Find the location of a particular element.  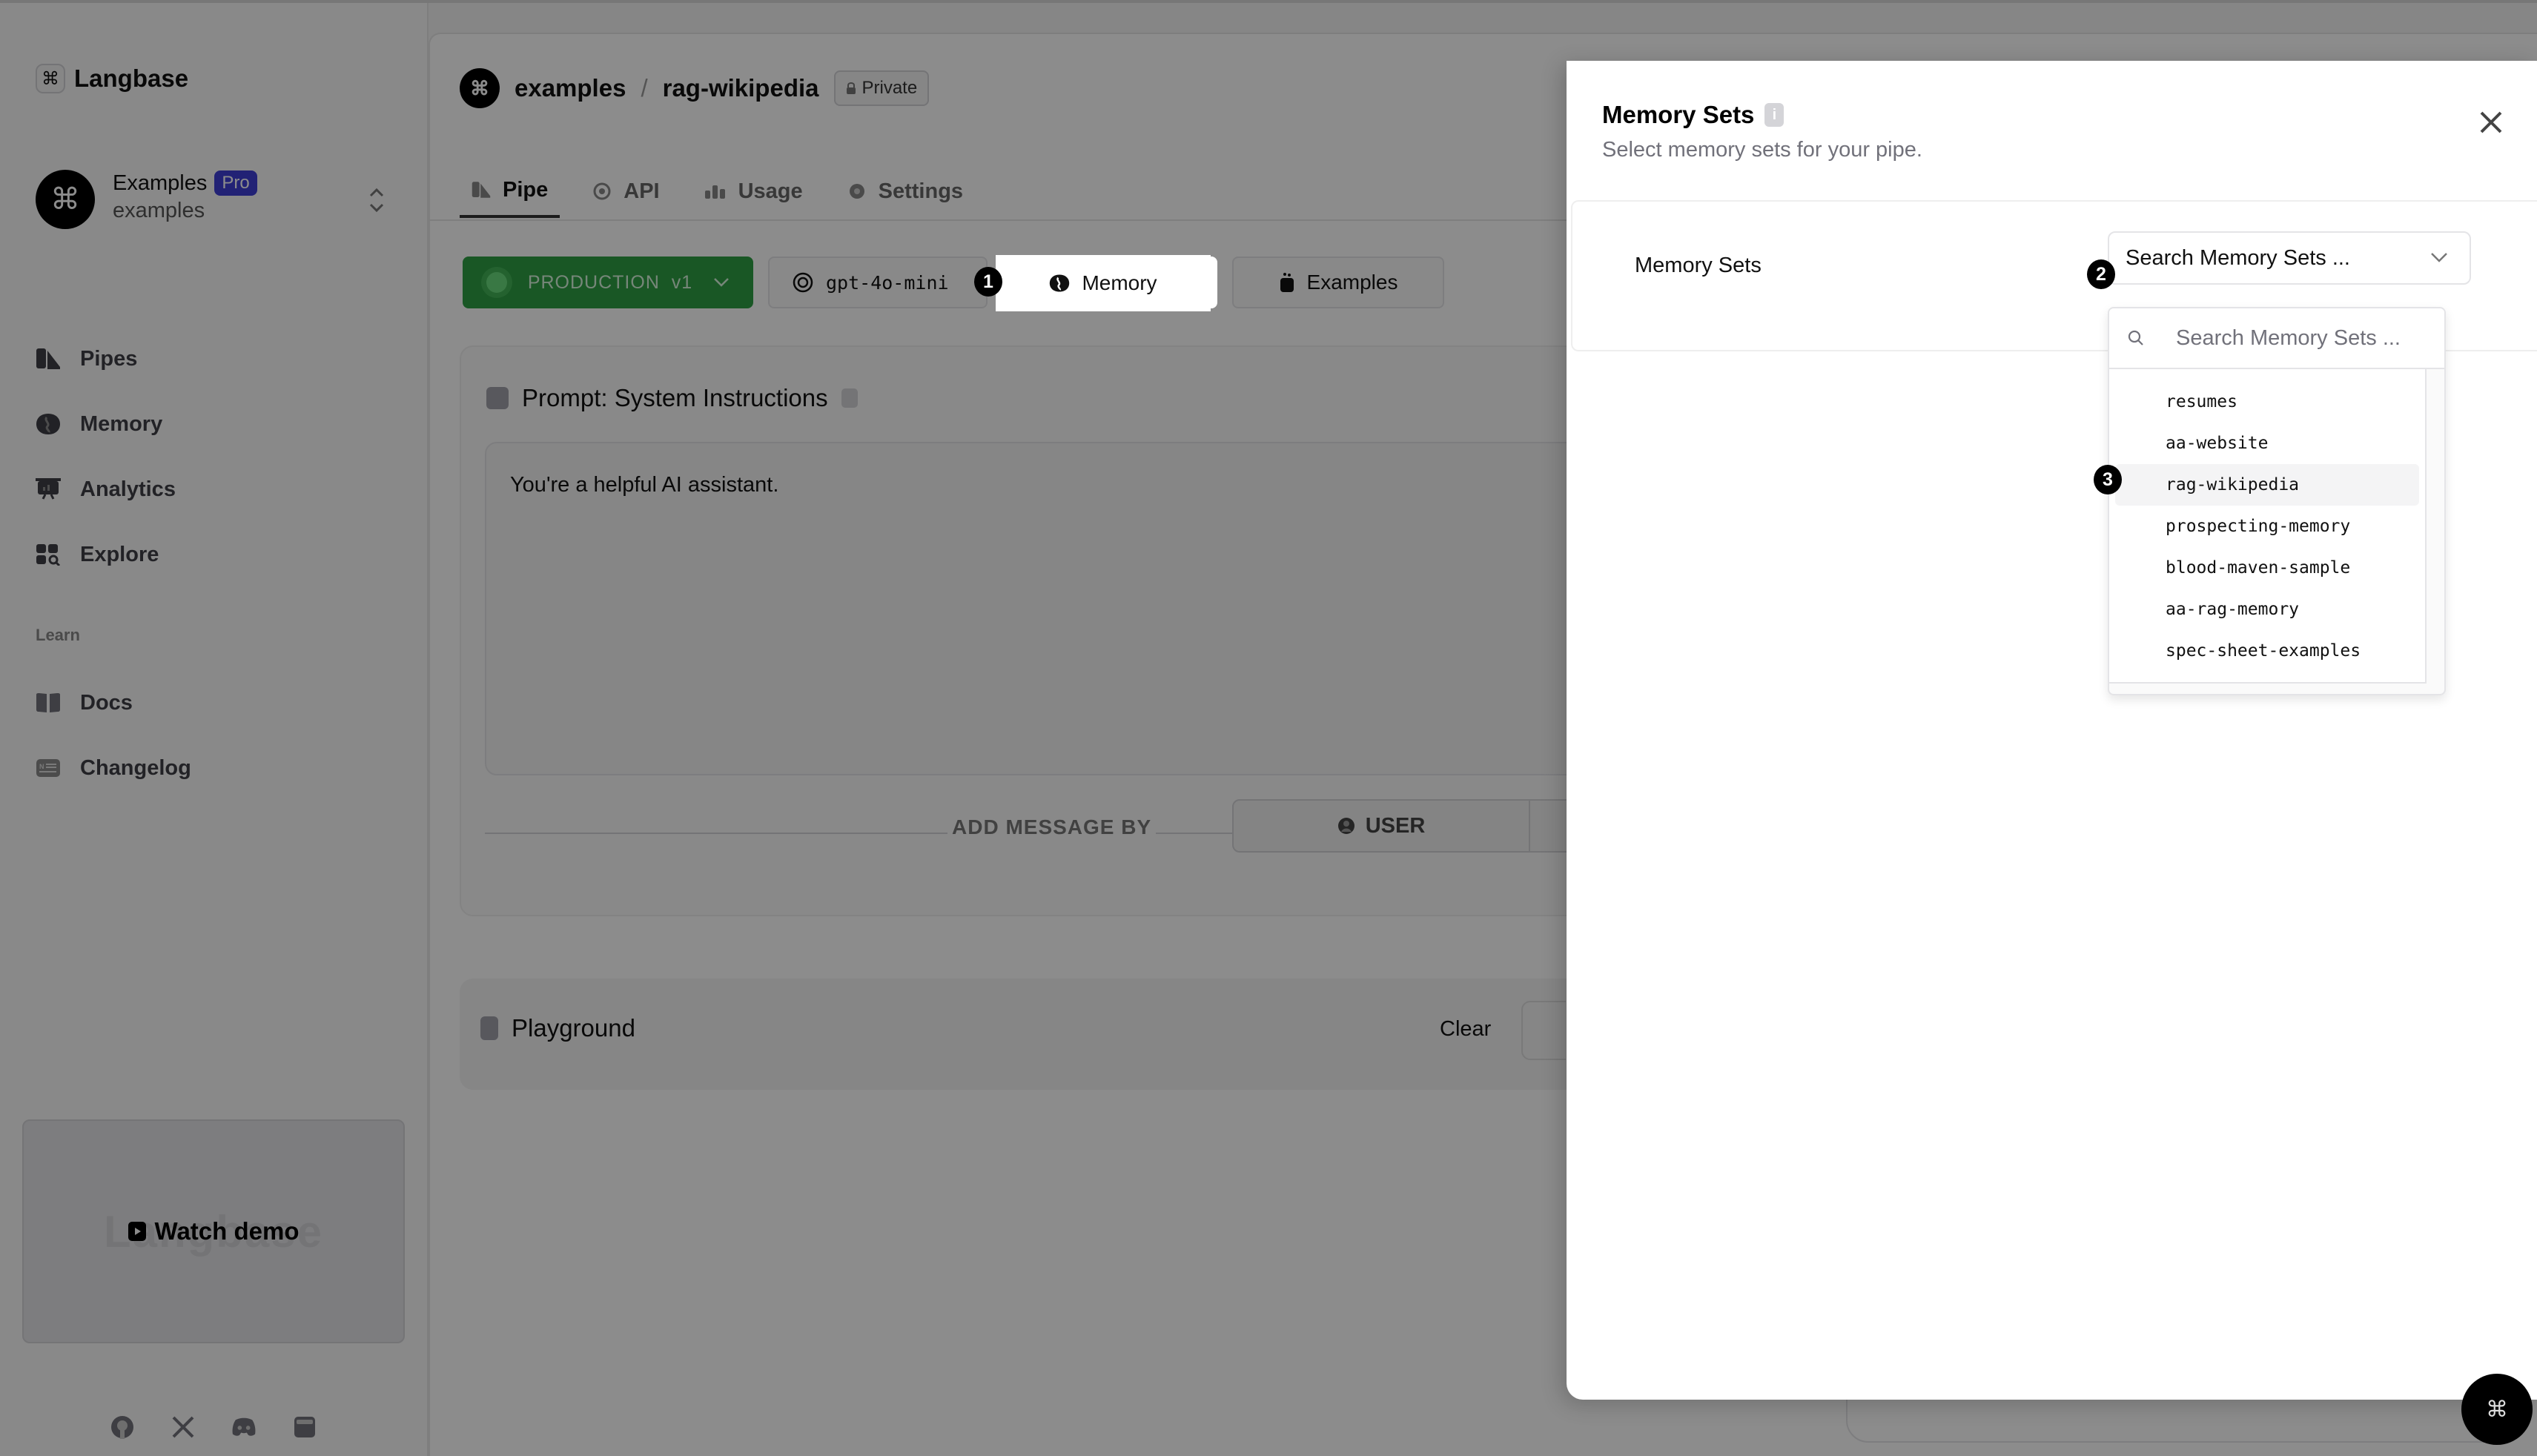

step-marker-3: 3 is located at coordinates (2108, 480).